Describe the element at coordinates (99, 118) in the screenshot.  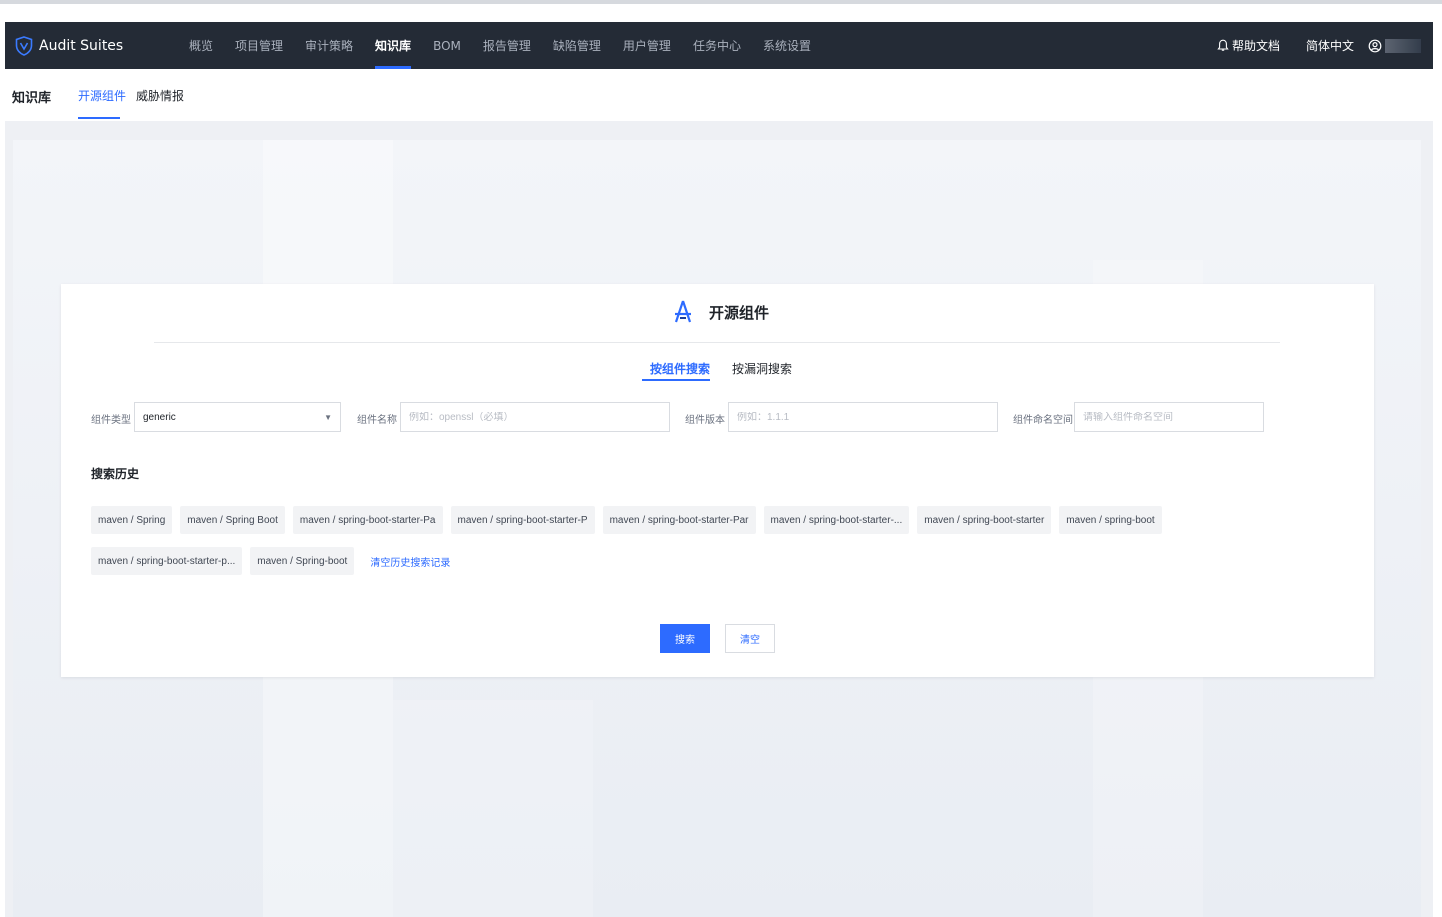
I see `tab-active-indicator` at that location.